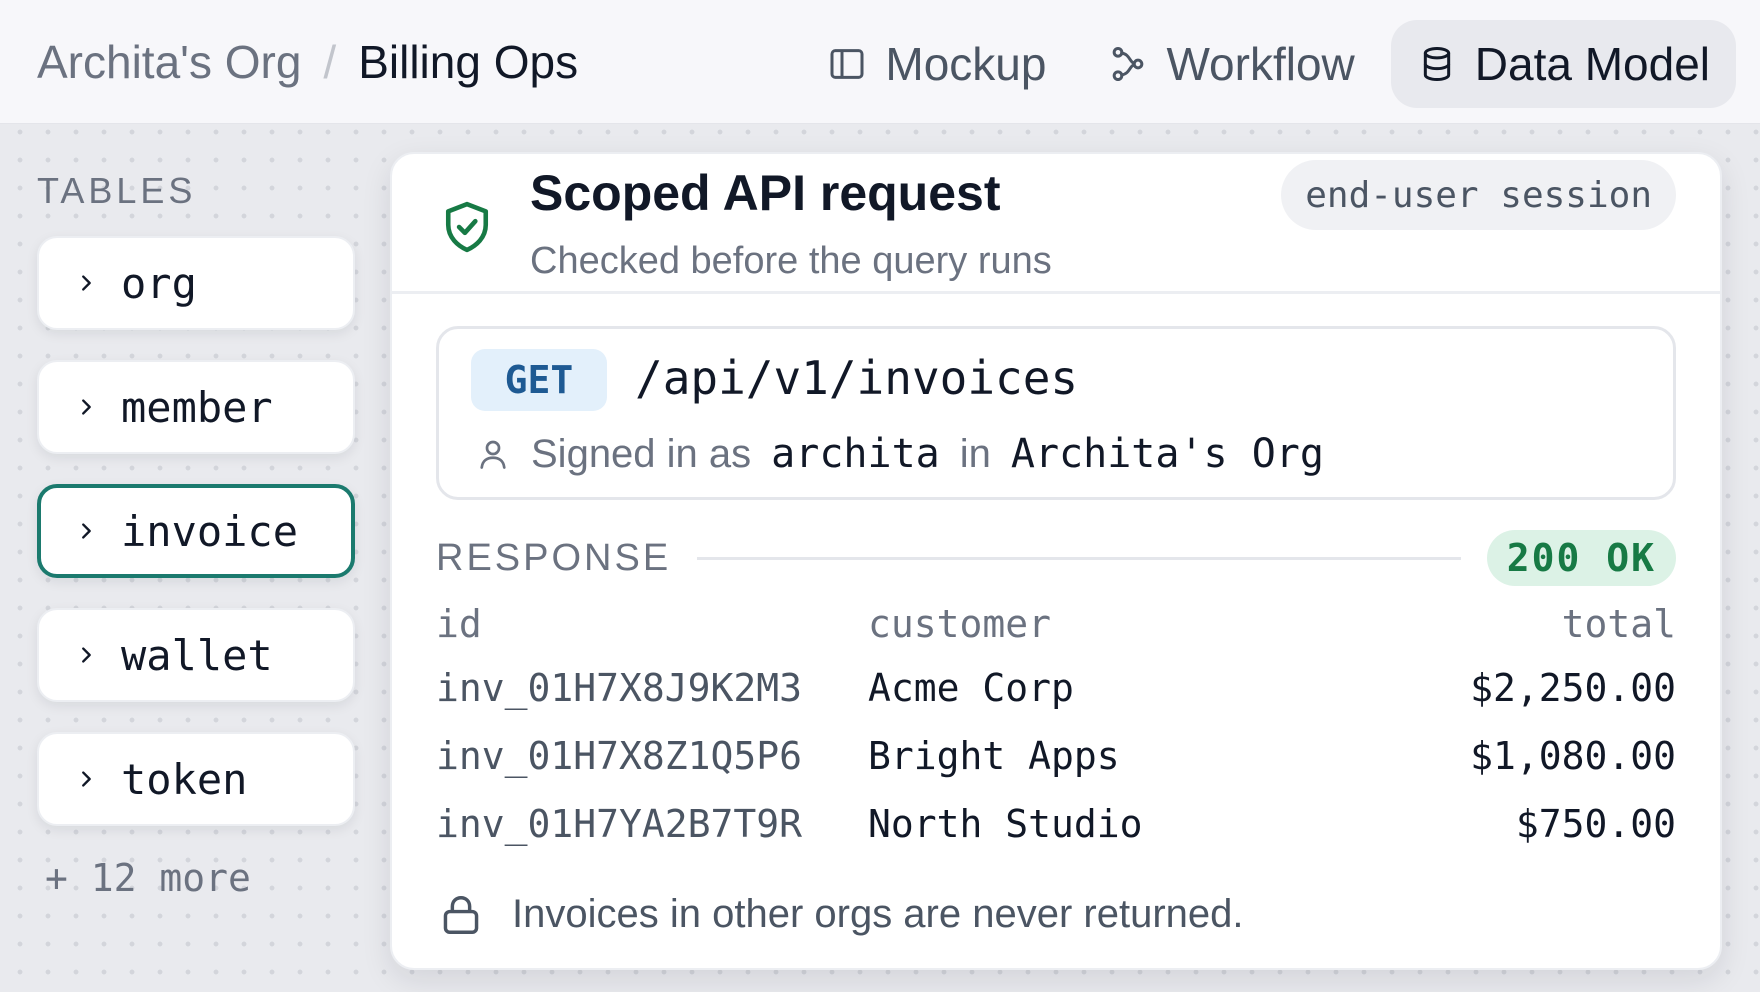 This screenshot has height=992, width=1760. I want to click on cell-customer: Acme Corp, so click(971, 688).